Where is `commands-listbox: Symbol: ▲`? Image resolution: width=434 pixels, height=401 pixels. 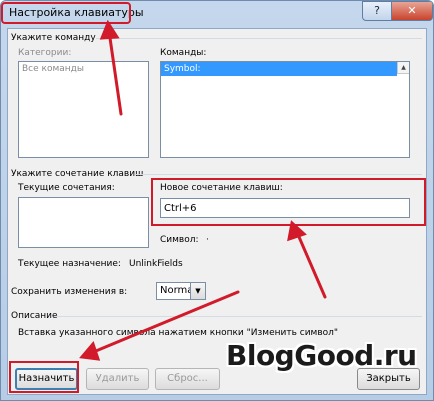
commands-listbox: Symbol: ▲ is located at coordinates (285, 109).